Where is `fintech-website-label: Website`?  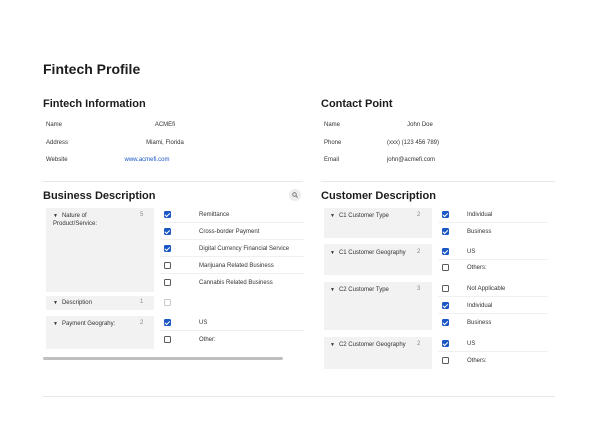
fintech-website-label: Website is located at coordinates (57, 160).